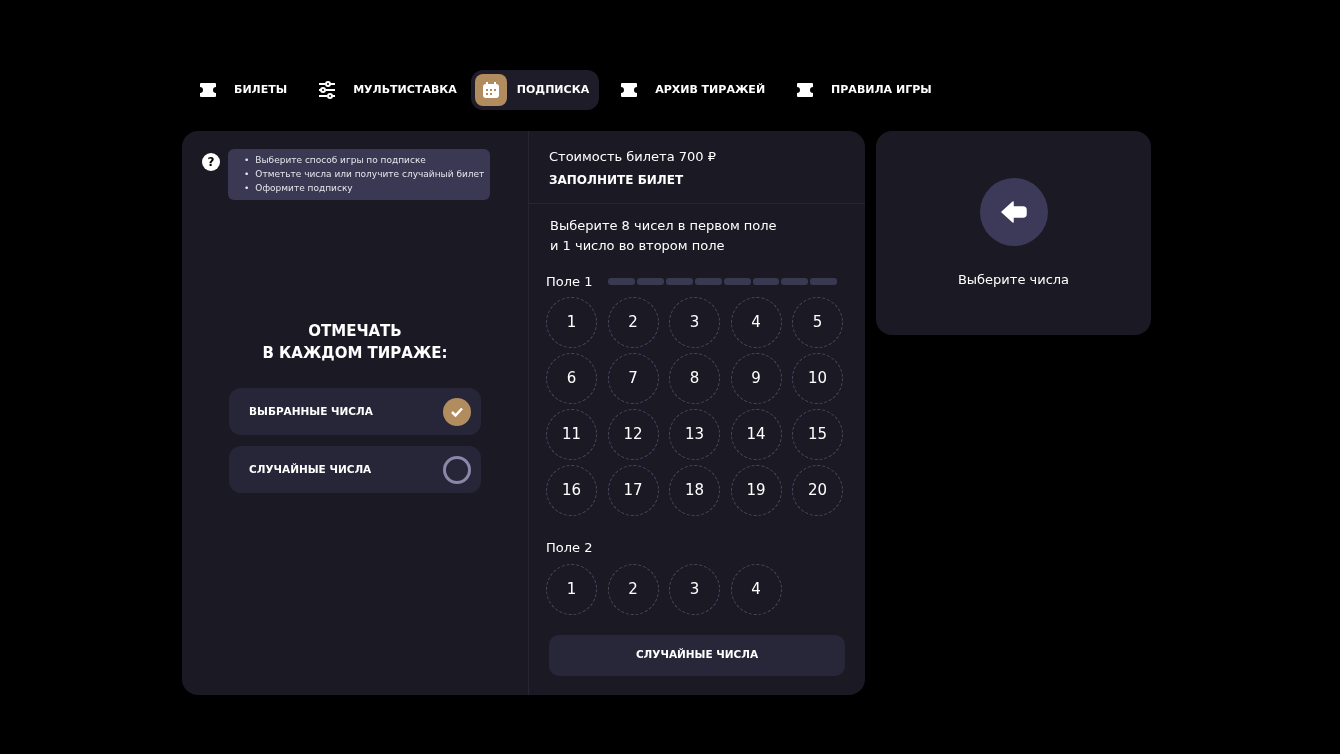 This screenshot has width=1340, height=754. What do you see at coordinates (860, 90) in the screenshot?
I see `nav-tab: ПРАВИЛА ИГРЫ` at bounding box center [860, 90].